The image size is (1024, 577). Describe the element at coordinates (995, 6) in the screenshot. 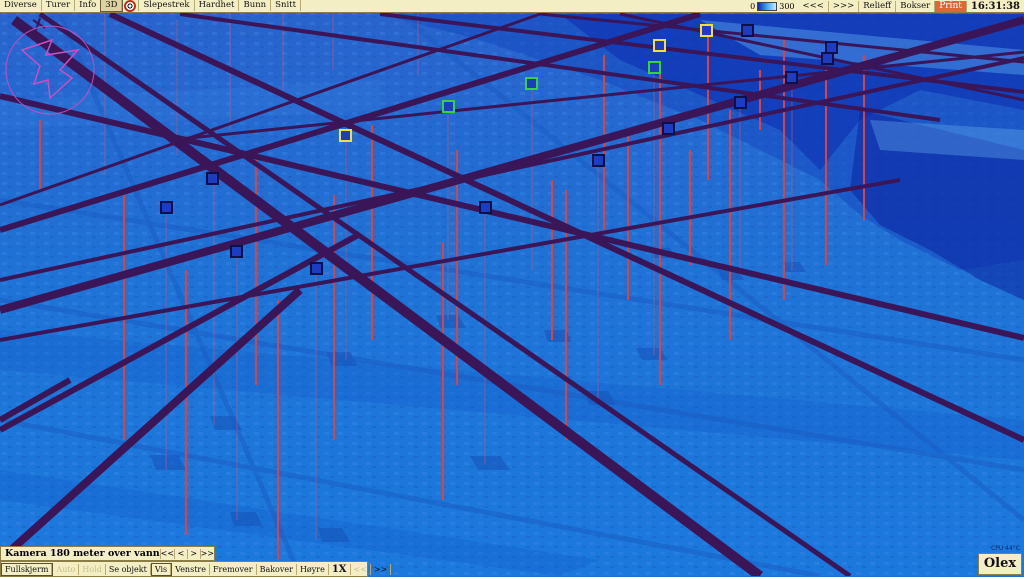

I see `clock: 16:31:38` at that location.